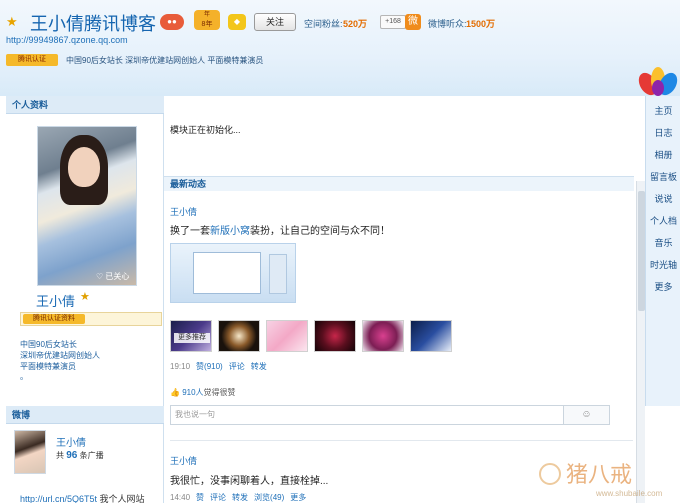 Image resolution: width=680 pixels, height=503 pixels. I want to click on weibo-count: 共 96 条广播, so click(80, 455).